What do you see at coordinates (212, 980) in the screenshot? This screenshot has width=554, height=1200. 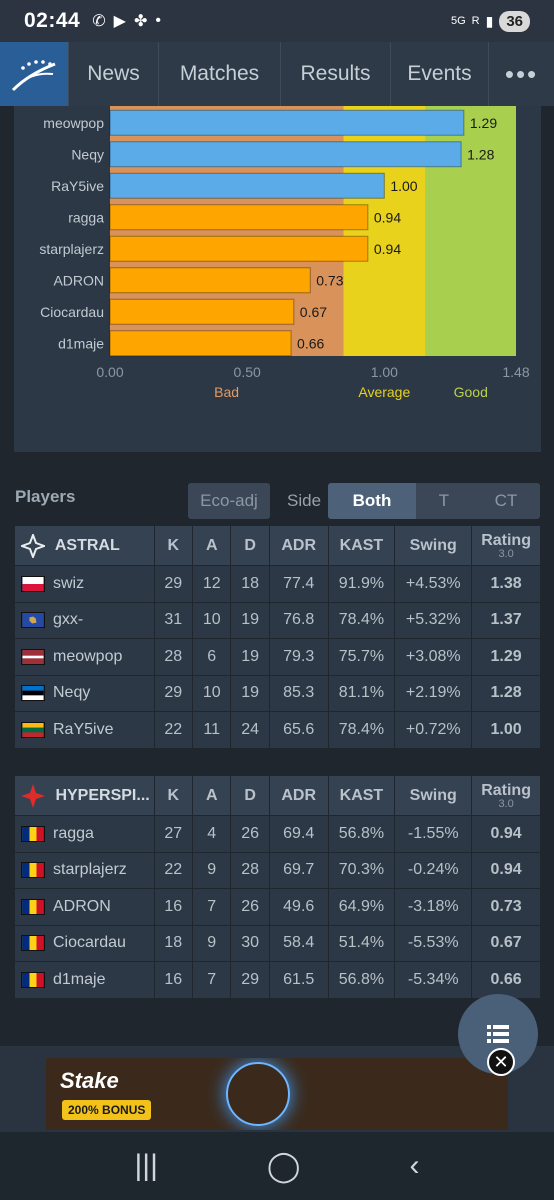 I see `cell-a: 7` at bounding box center [212, 980].